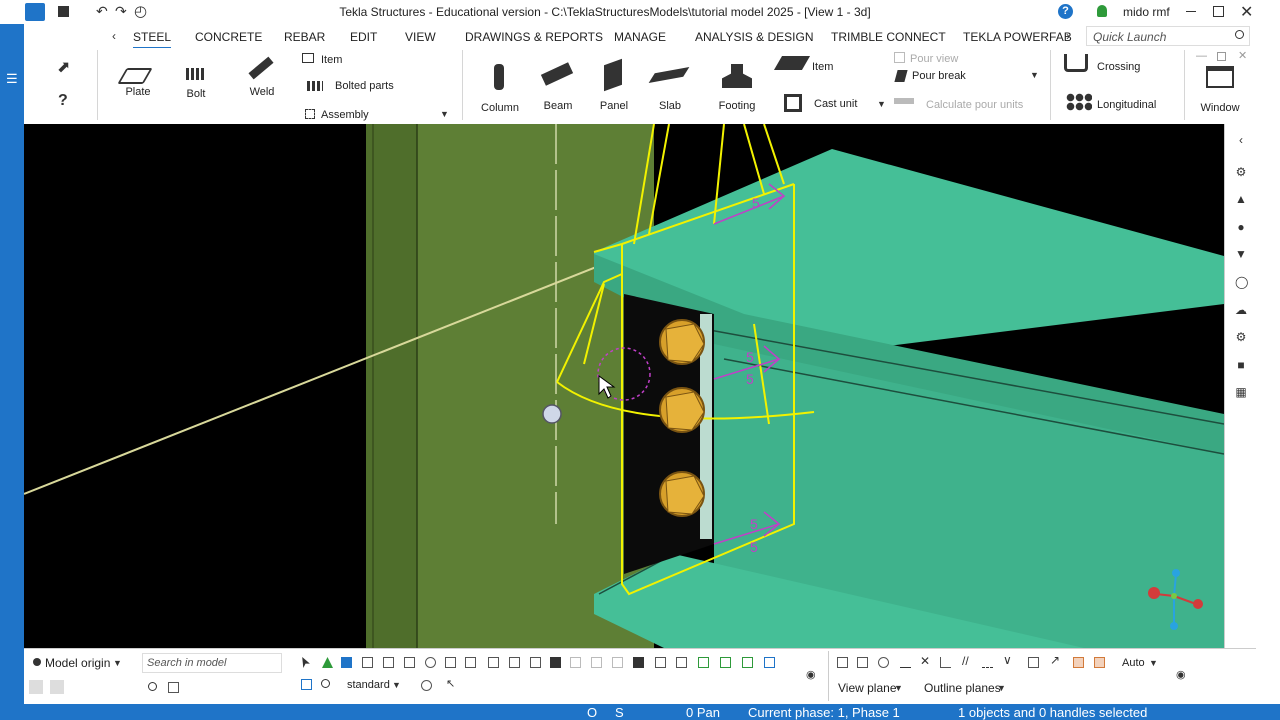  What do you see at coordinates (747, 662) in the screenshot?
I see `select-components-green-icon` at bounding box center [747, 662].